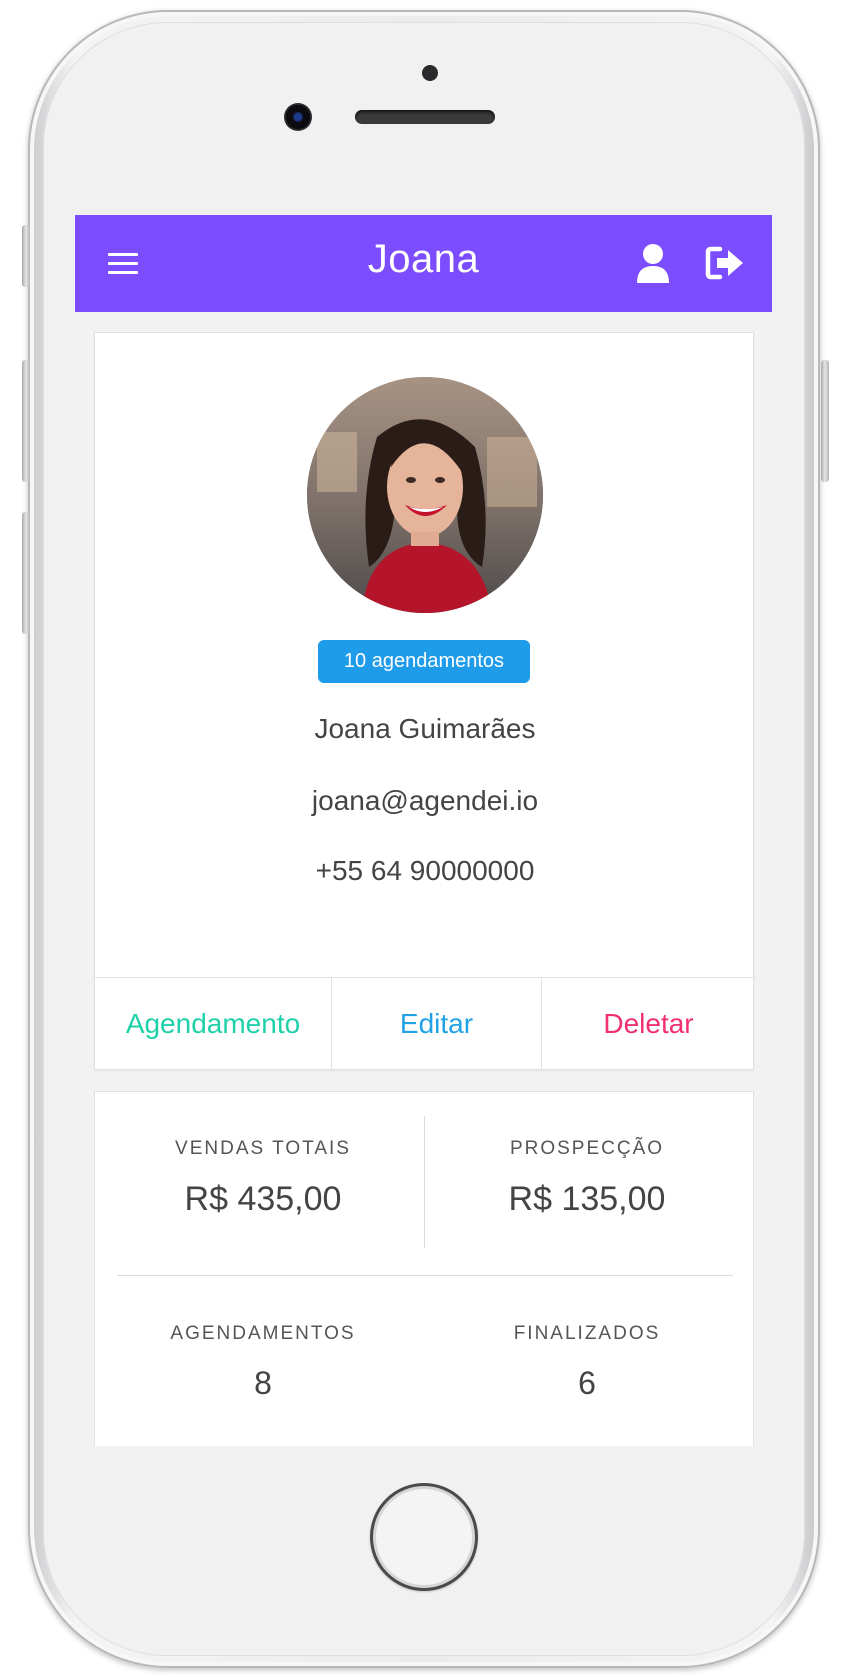 This screenshot has height=1677, width=849. I want to click on stat-value: R$ 135,00, so click(587, 1199).